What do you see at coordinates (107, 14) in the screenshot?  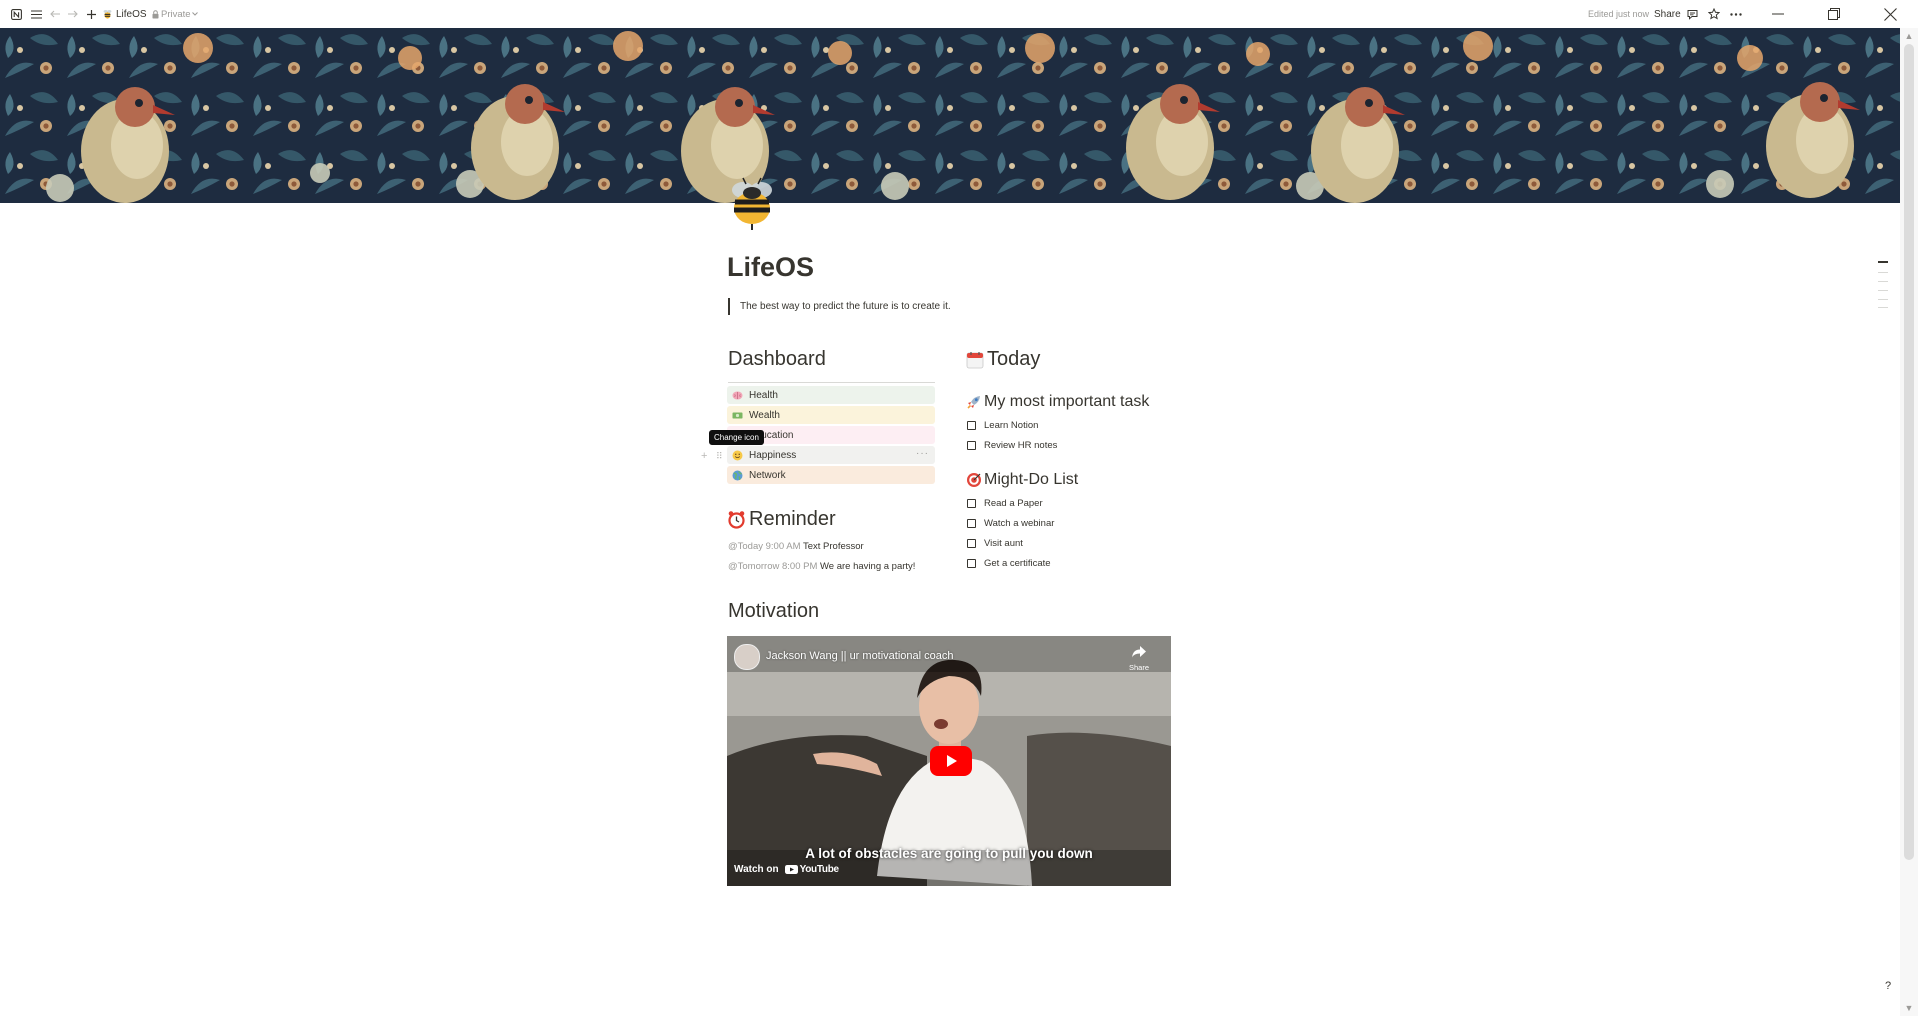 I see `breadcrumb-bee-icon` at bounding box center [107, 14].